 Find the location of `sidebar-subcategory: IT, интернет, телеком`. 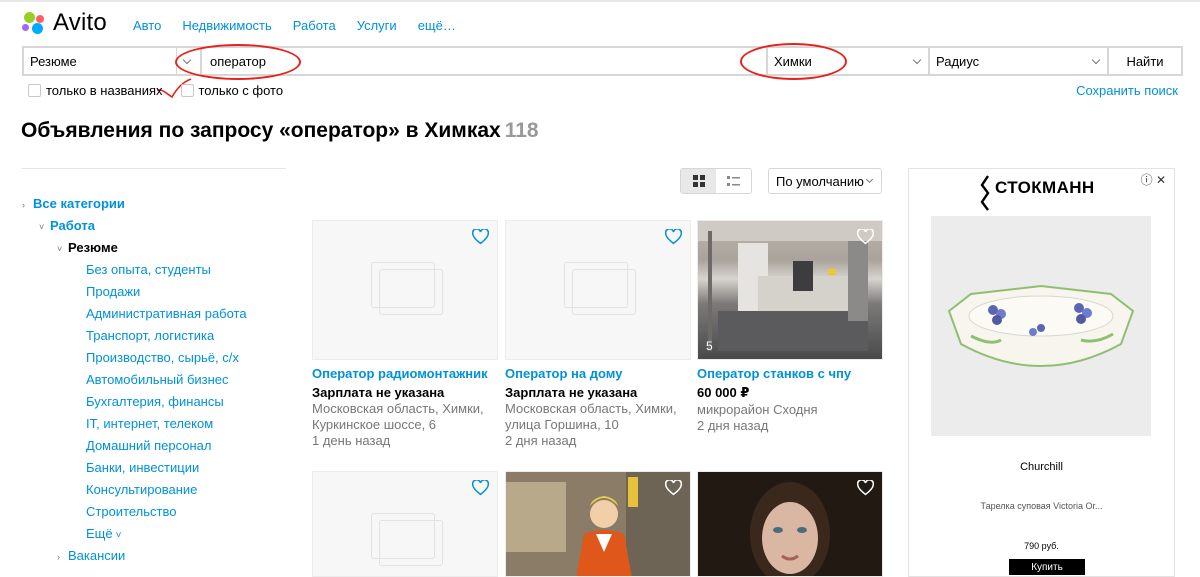

sidebar-subcategory: IT, интернет, телеком is located at coordinates (149, 423).